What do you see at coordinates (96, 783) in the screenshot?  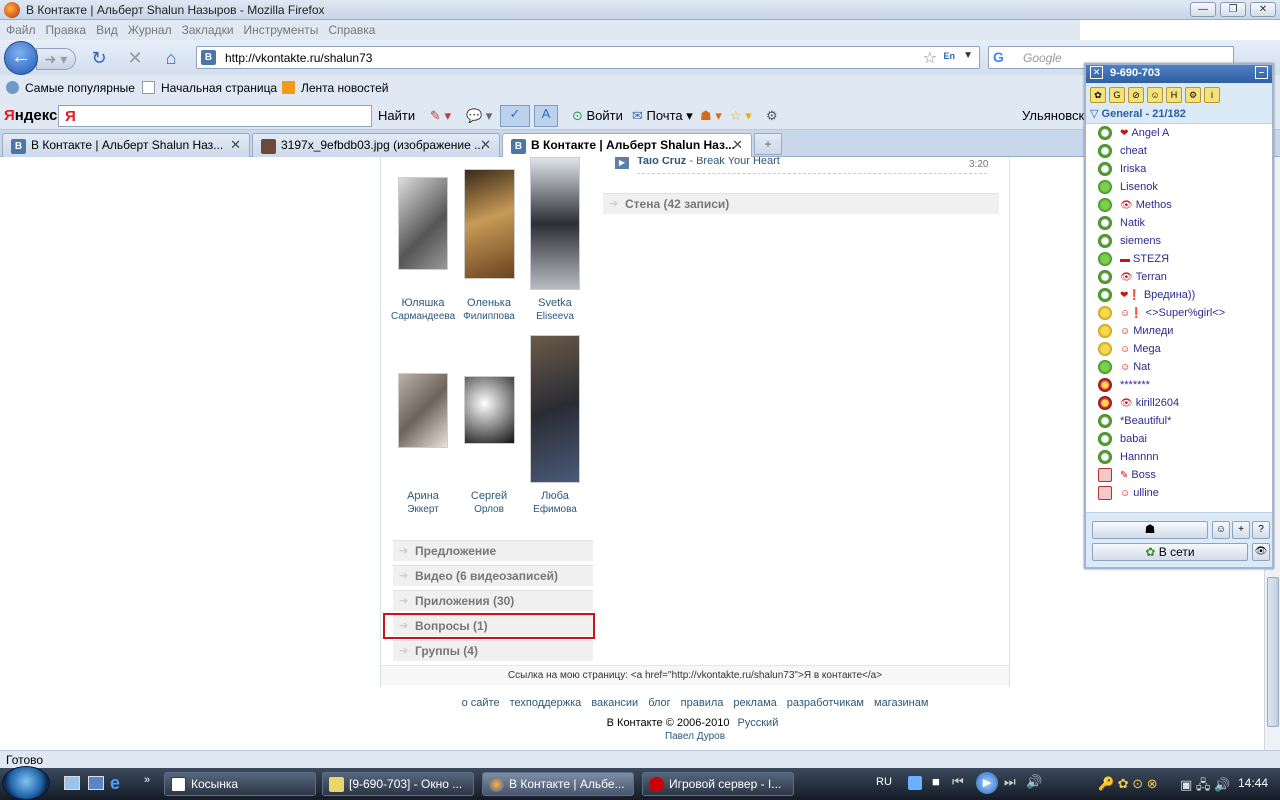 I see `switch-windows-icon` at bounding box center [96, 783].